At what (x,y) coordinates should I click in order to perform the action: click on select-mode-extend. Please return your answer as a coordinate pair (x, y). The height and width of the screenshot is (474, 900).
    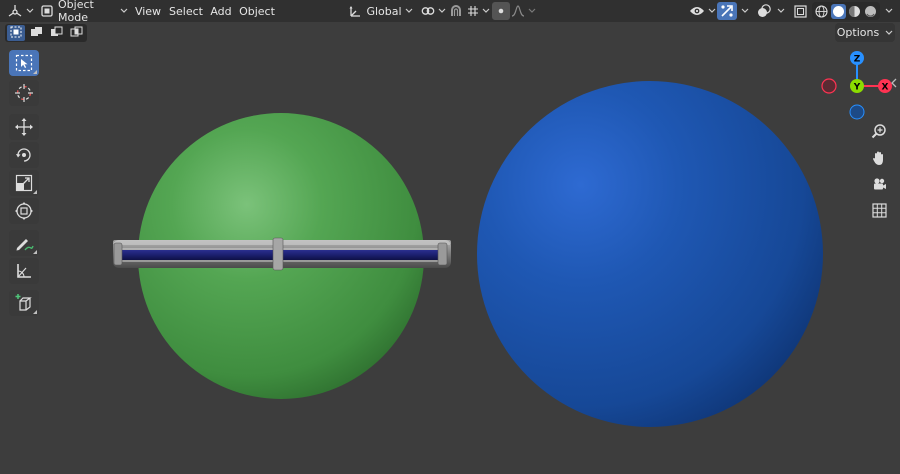
    Looking at the image, I should click on (36, 33).